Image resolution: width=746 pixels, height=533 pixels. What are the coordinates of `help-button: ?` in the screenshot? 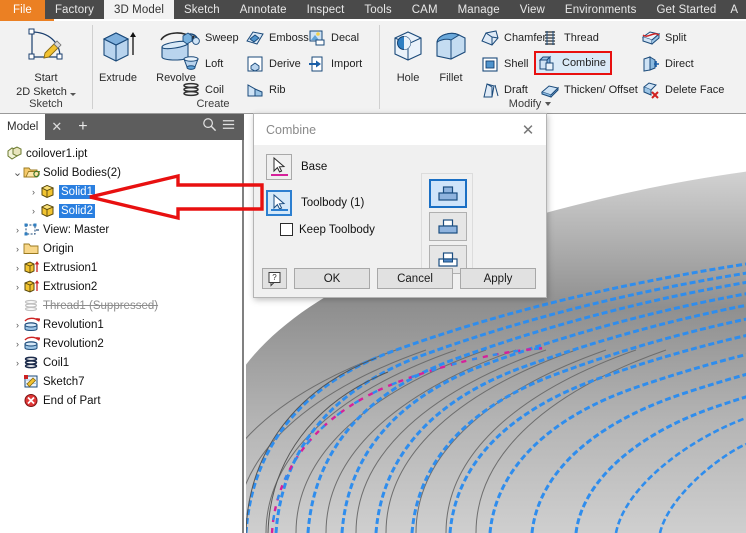 It's located at (274, 278).